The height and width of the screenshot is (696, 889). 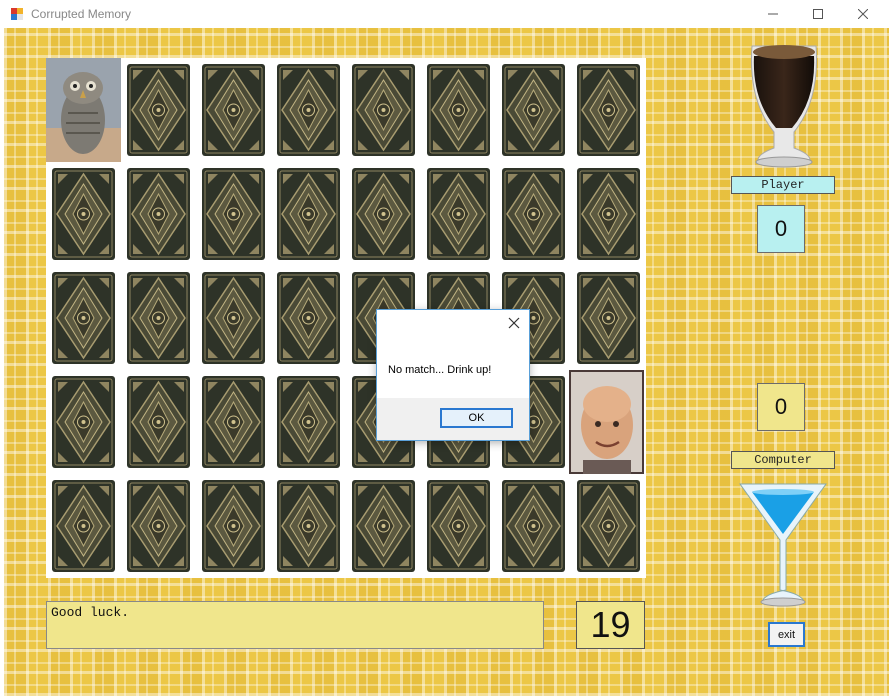 What do you see at coordinates (476, 418) in the screenshot?
I see `ok-button: OK` at bounding box center [476, 418].